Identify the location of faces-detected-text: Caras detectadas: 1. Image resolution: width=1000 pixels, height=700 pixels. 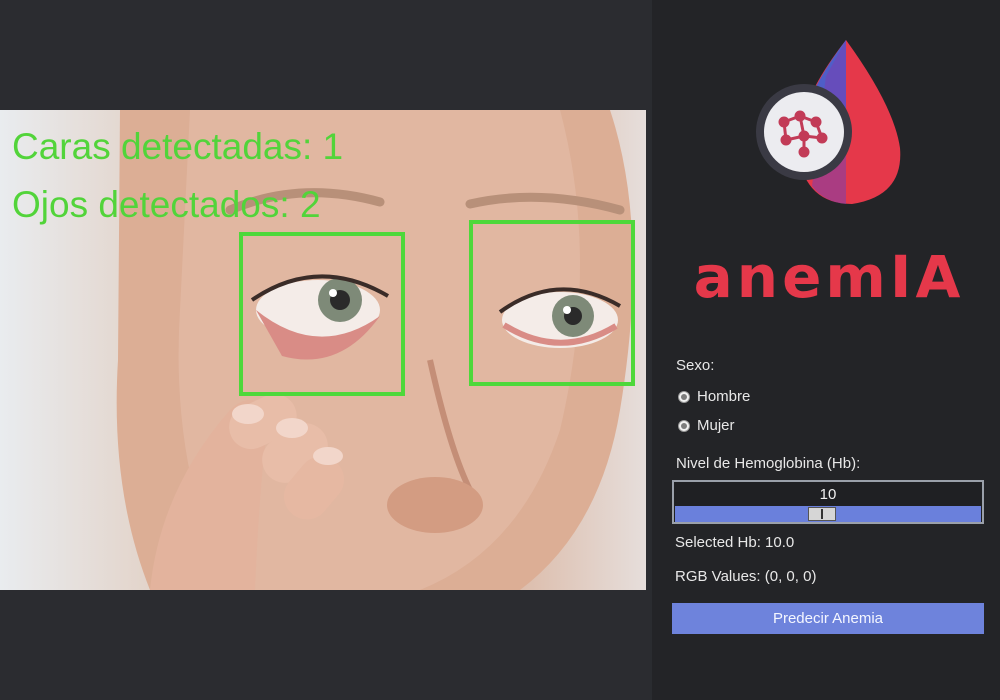
(178, 146).